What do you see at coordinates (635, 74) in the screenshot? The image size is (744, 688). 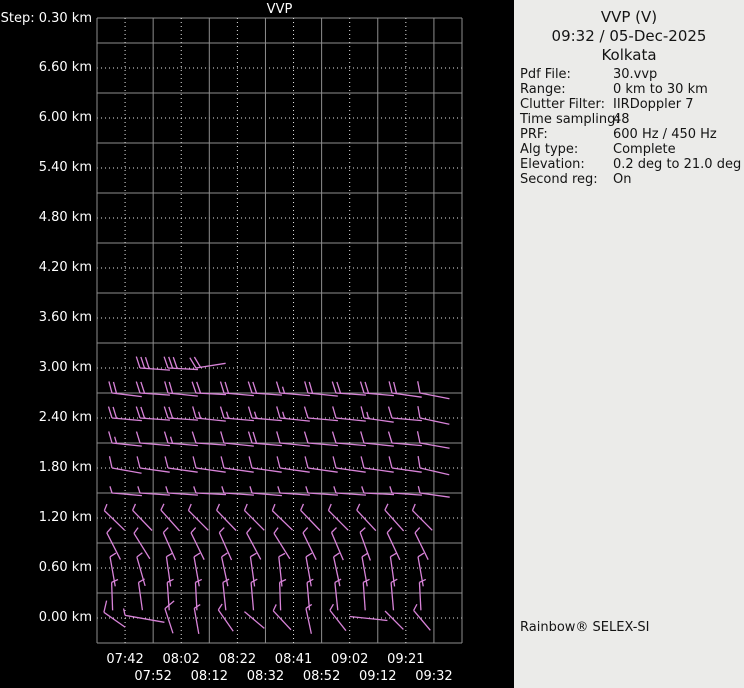 I see `parameter-value: 30.vvp` at bounding box center [635, 74].